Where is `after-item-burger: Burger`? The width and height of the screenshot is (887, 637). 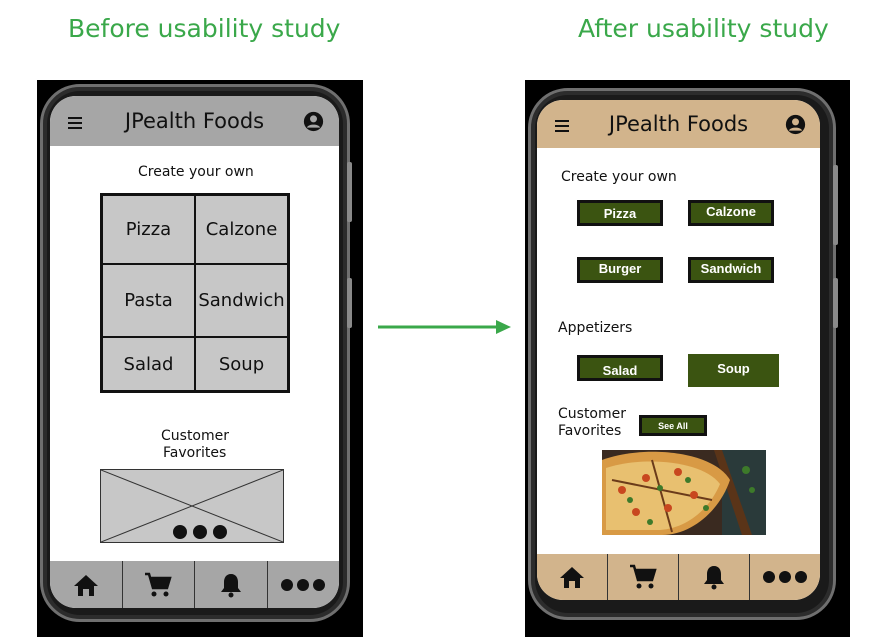
after-item-burger: Burger is located at coordinates (620, 270).